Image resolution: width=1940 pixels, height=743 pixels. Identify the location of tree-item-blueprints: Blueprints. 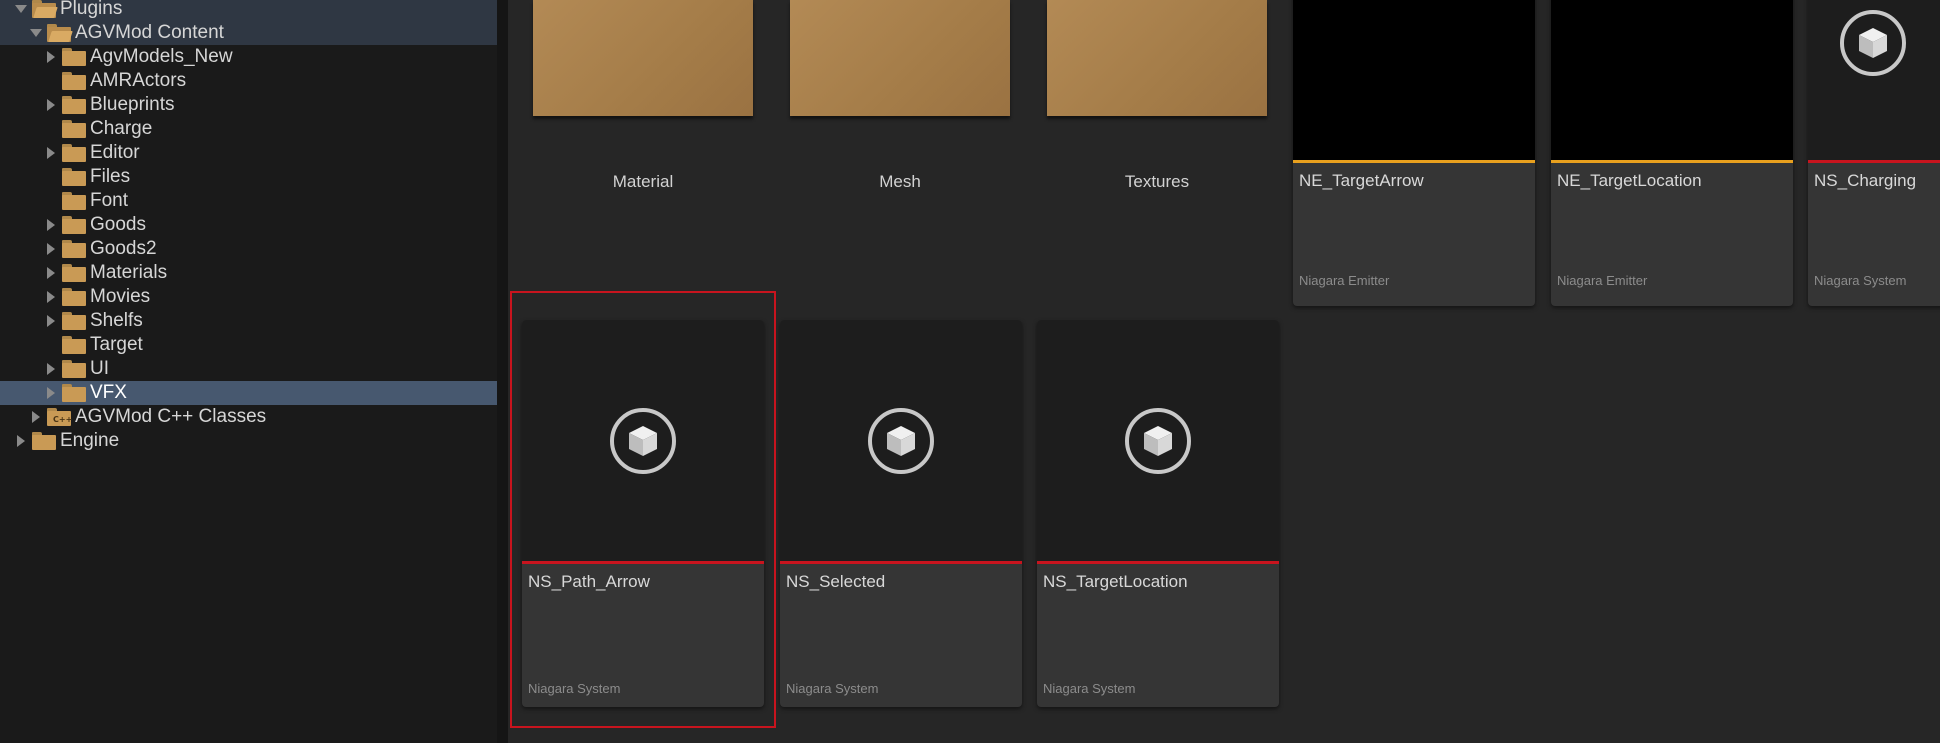
(248, 105).